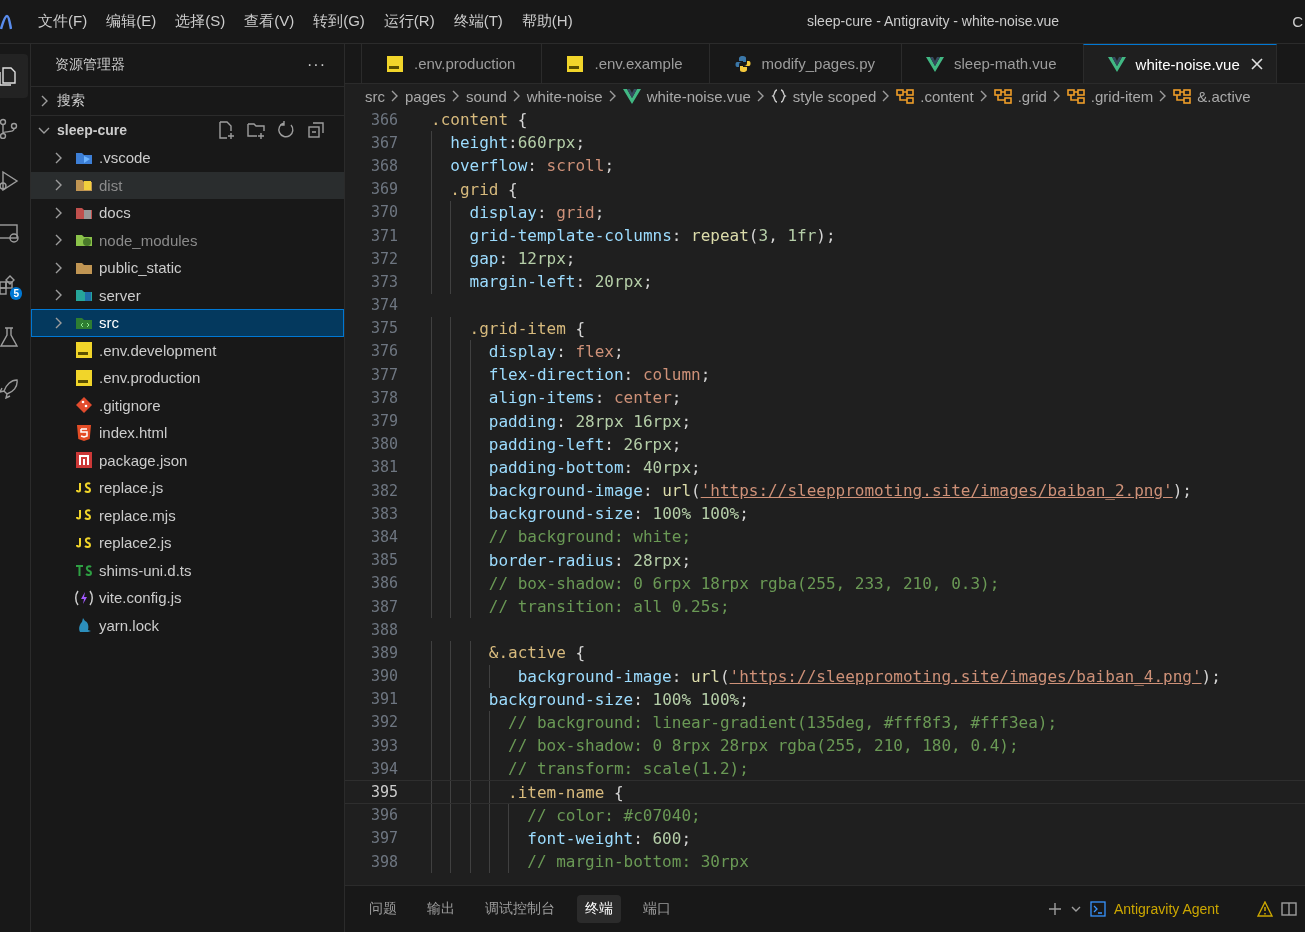 This screenshot has width=1305, height=932. What do you see at coordinates (383, 374) in the screenshot?
I see `line-number: 377` at bounding box center [383, 374].